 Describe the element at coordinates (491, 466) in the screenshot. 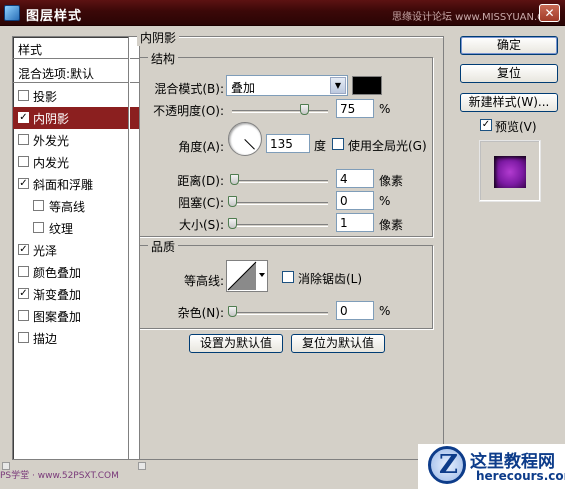

I see `site-branding: Z 这里教程网 herecours.com` at that location.